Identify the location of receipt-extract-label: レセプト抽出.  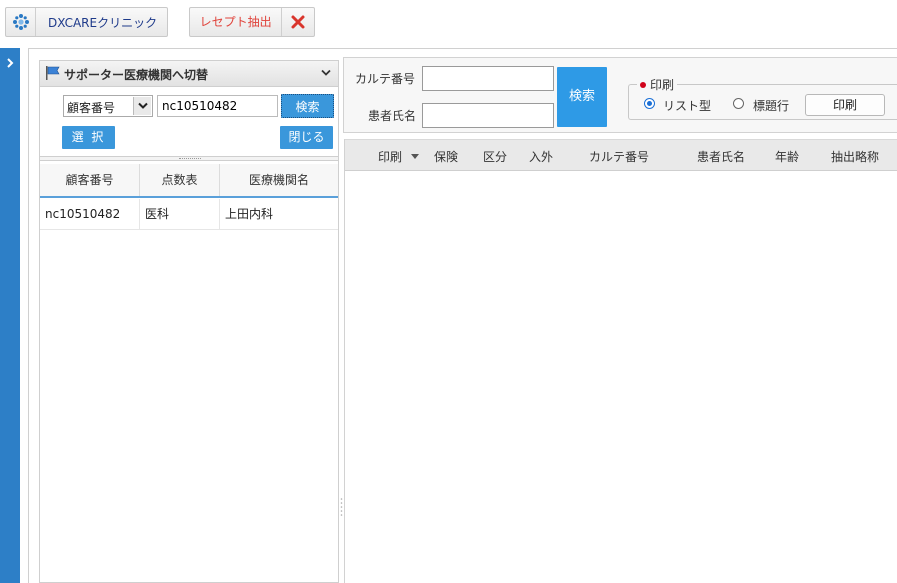
(236, 22).